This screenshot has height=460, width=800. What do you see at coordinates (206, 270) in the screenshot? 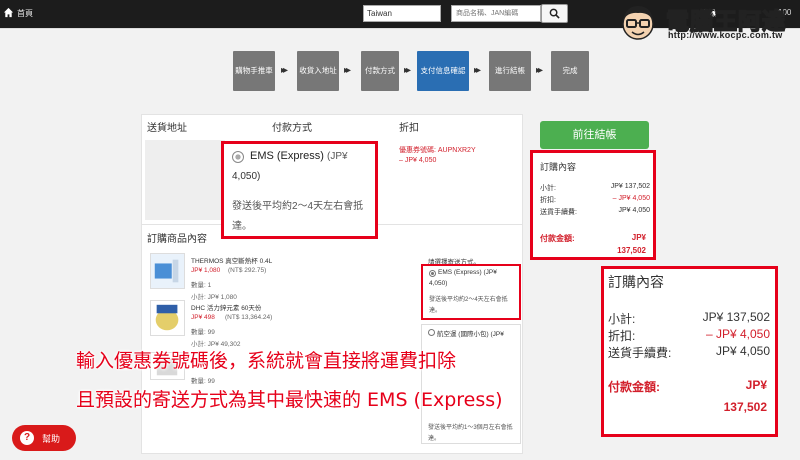
I see `product-price: JP¥ 1,080` at bounding box center [206, 270].